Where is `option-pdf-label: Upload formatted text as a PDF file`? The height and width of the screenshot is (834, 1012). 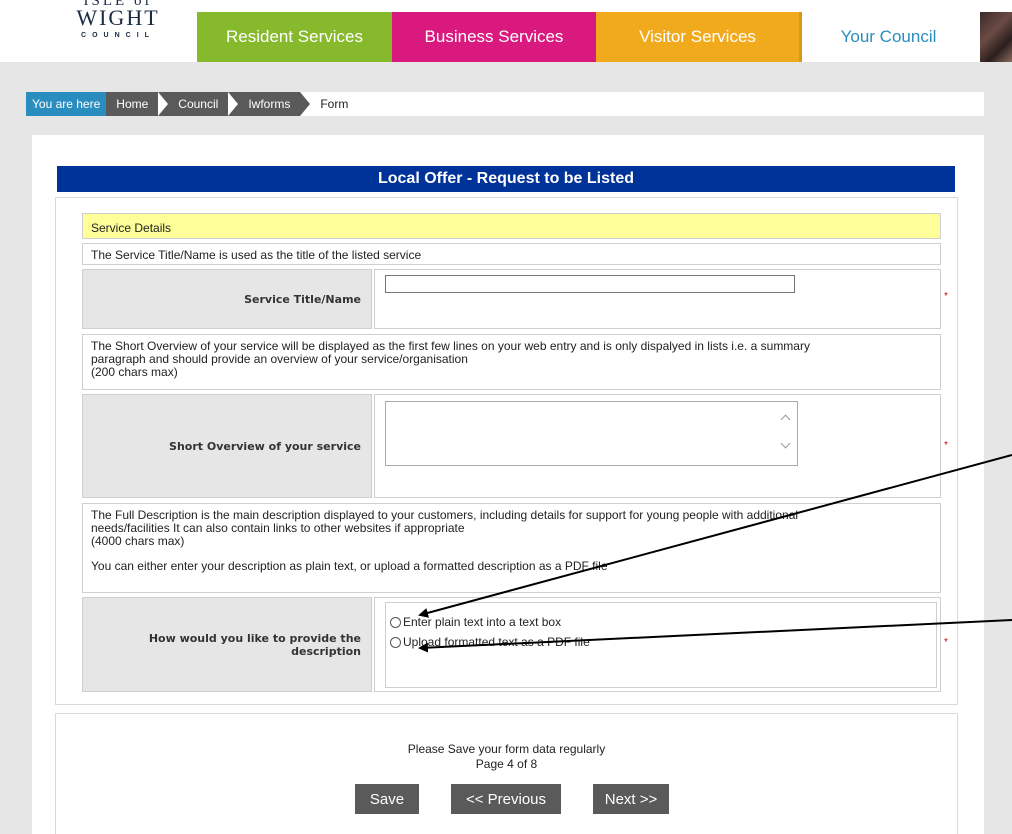
option-pdf-label: Upload formatted text as a PDF file is located at coordinates (496, 642).